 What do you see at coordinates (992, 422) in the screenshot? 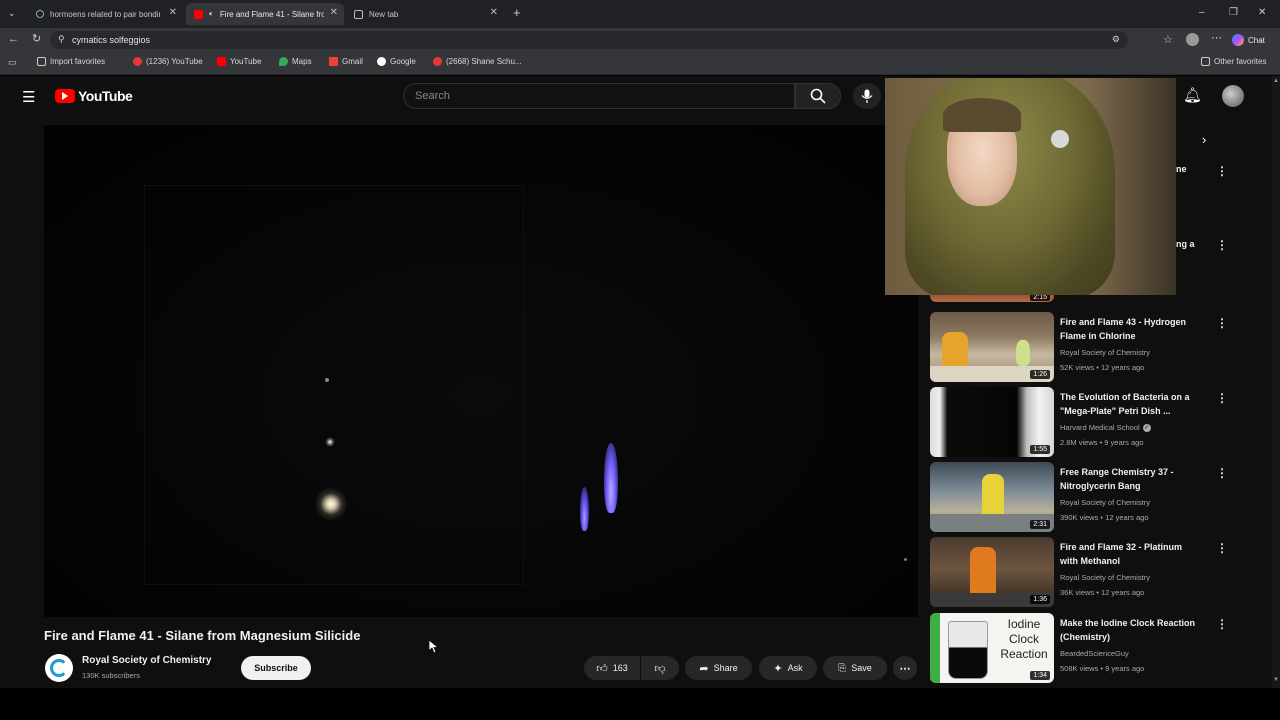
I see `video-thumbnail: 1:55` at bounding box center [992, 422].